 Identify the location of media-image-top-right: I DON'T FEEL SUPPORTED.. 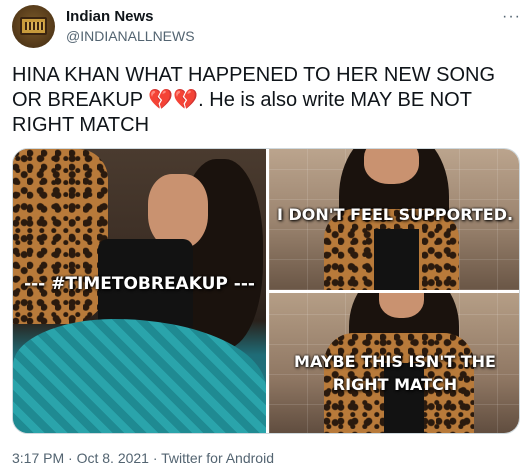
(394, 219).